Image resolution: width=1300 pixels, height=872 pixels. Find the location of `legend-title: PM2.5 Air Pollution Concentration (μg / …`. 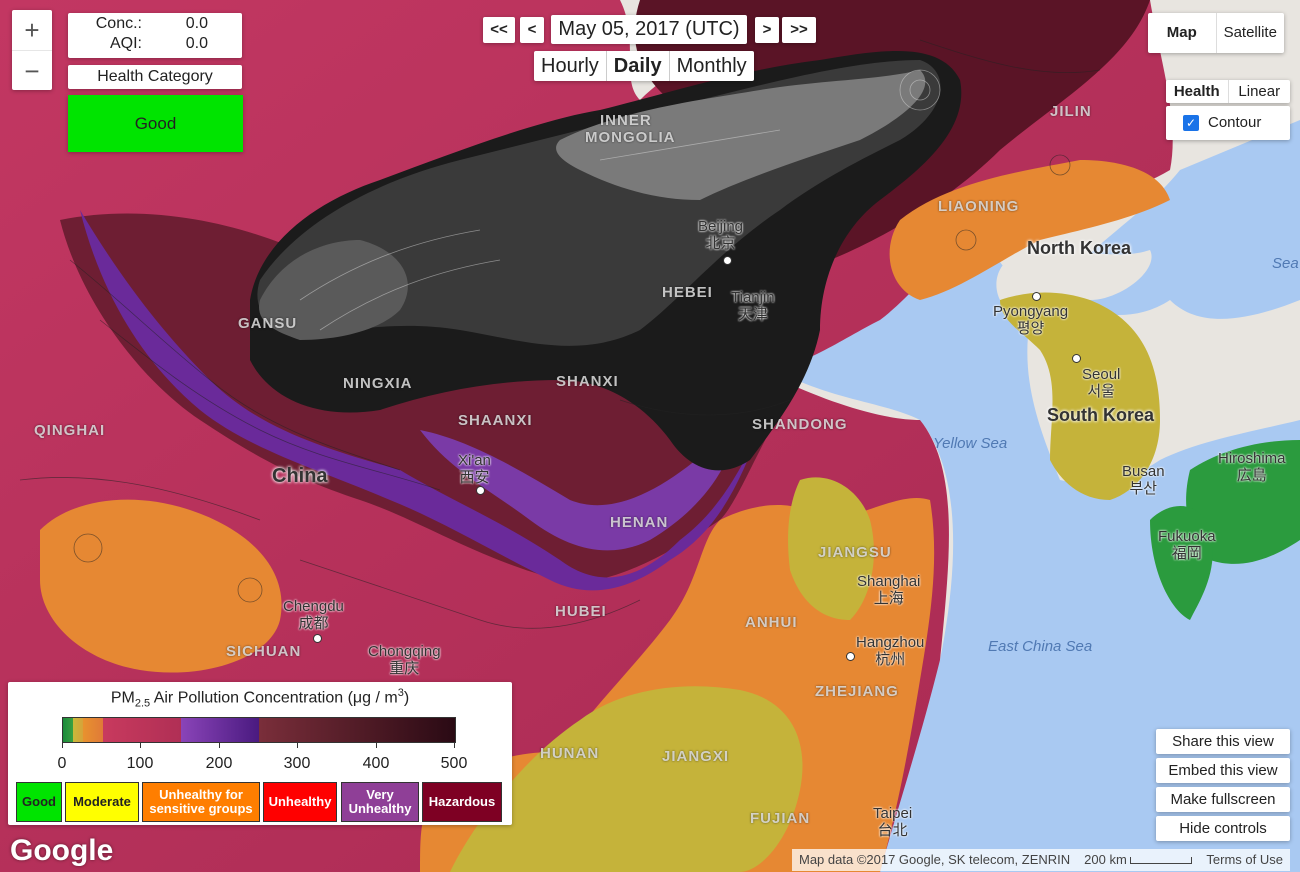

legend-title: PM2.5 Air Pollution Concentration (μg / … is located at coordinates (260, 698).